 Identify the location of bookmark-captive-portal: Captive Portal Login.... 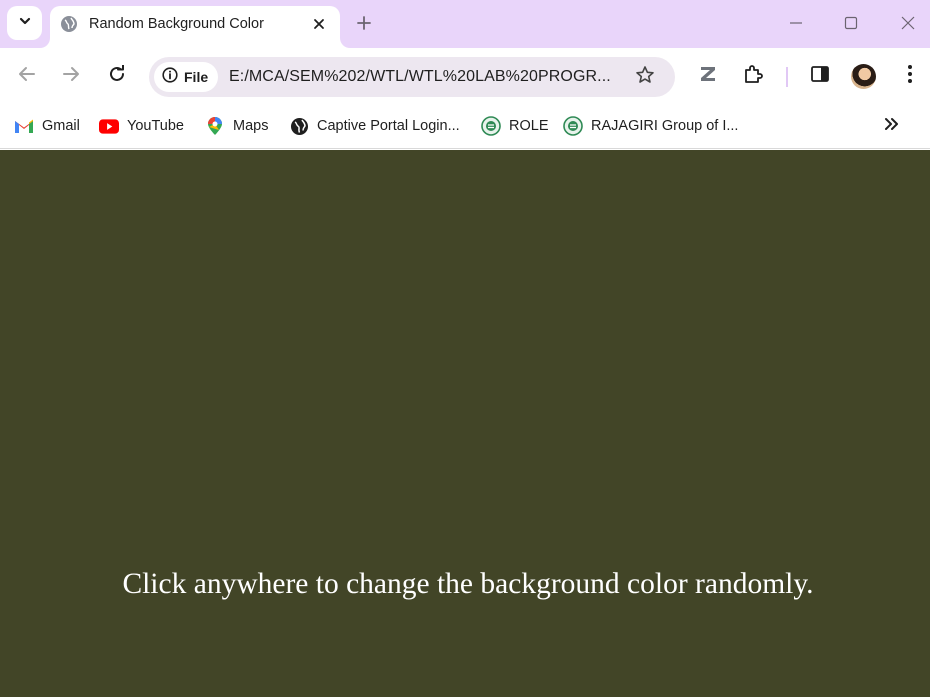
(374, 126).